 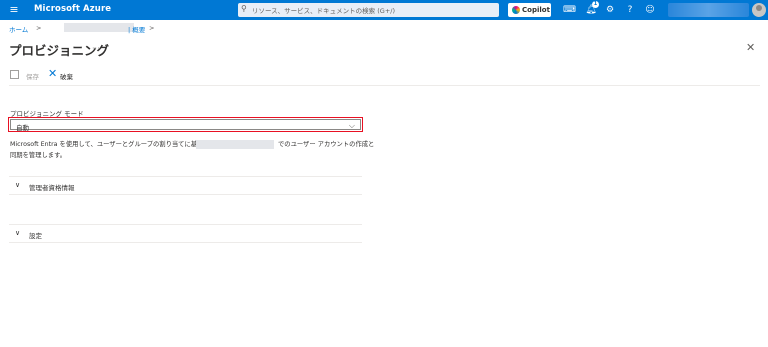 I want to click on search-box: ⚲ リソース、サービス、ドキュメントの検索 (G+/), so click(x=368, y=10).